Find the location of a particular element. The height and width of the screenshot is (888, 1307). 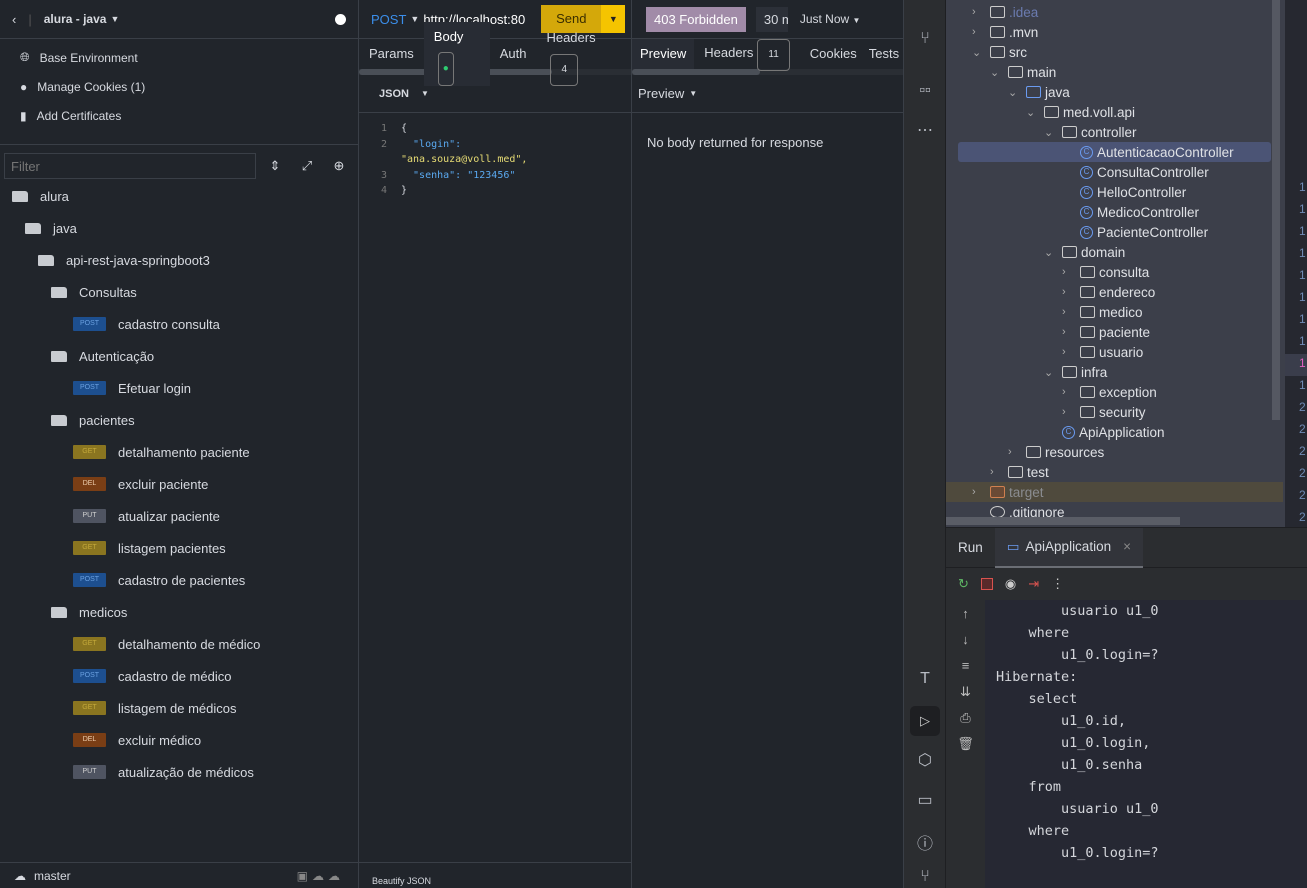

project-node: ⌄ med.voll.api is located at coordinates (1080, 112).